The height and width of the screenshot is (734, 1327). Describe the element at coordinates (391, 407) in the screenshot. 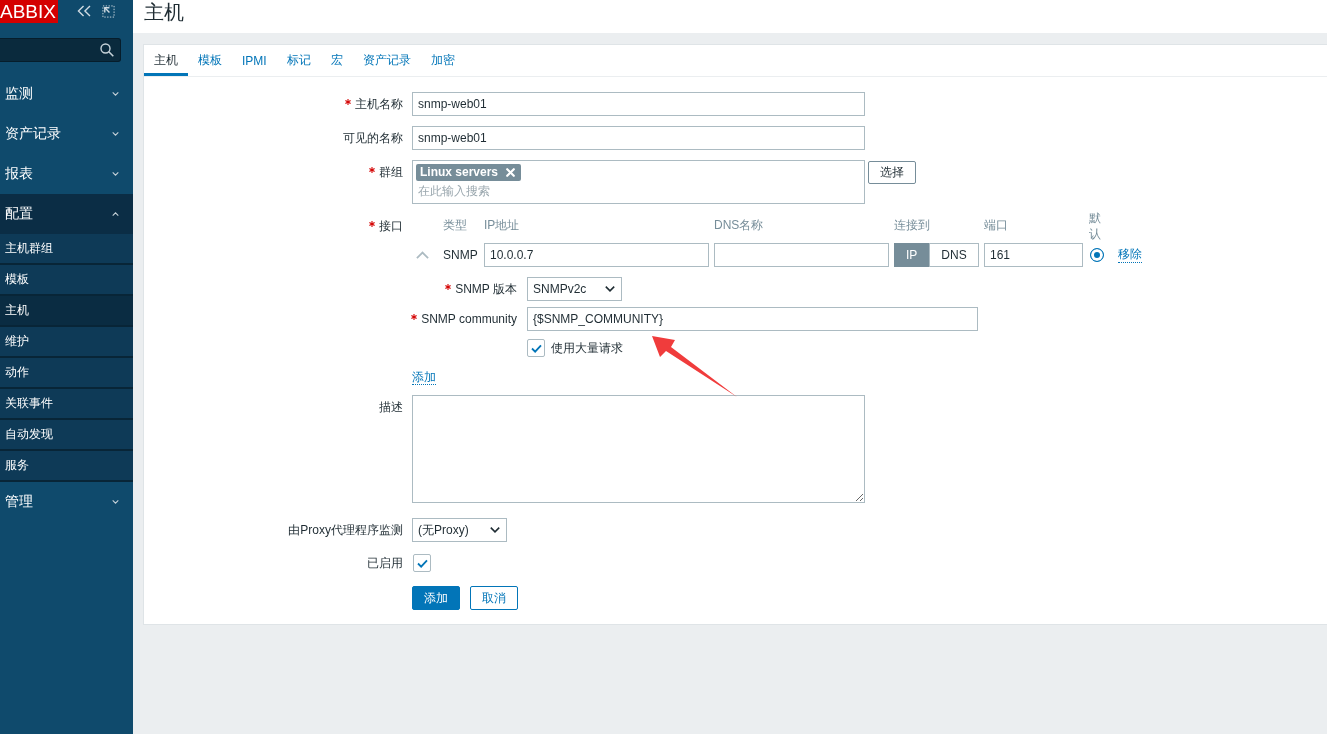

I see `field-label: 描述` at that location.